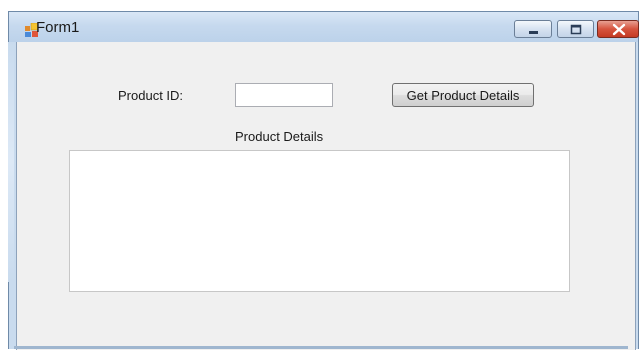  Describe the element at coordinates (11, 162) in the screenshot. I see `window-frame-accent` at that location.